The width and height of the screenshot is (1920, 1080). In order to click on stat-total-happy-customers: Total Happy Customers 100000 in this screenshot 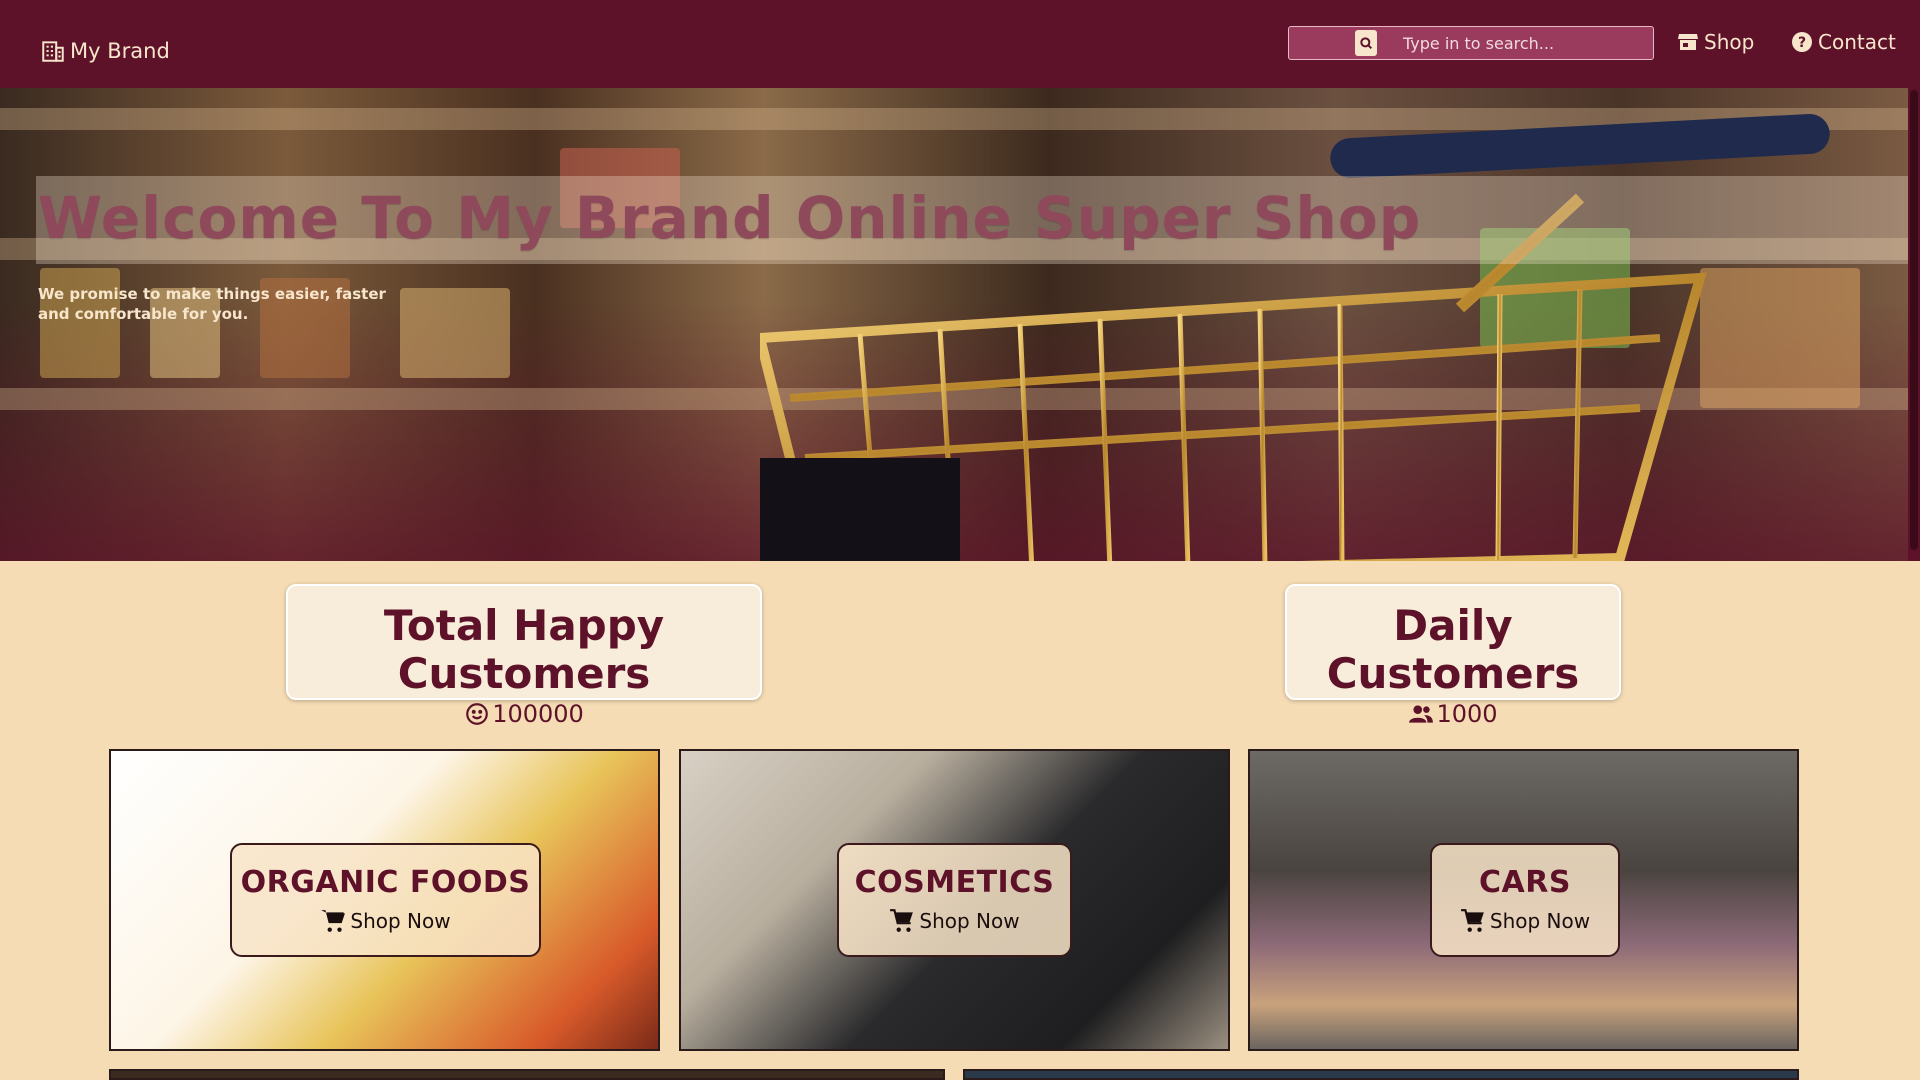, I will do `click(524, 656)`.